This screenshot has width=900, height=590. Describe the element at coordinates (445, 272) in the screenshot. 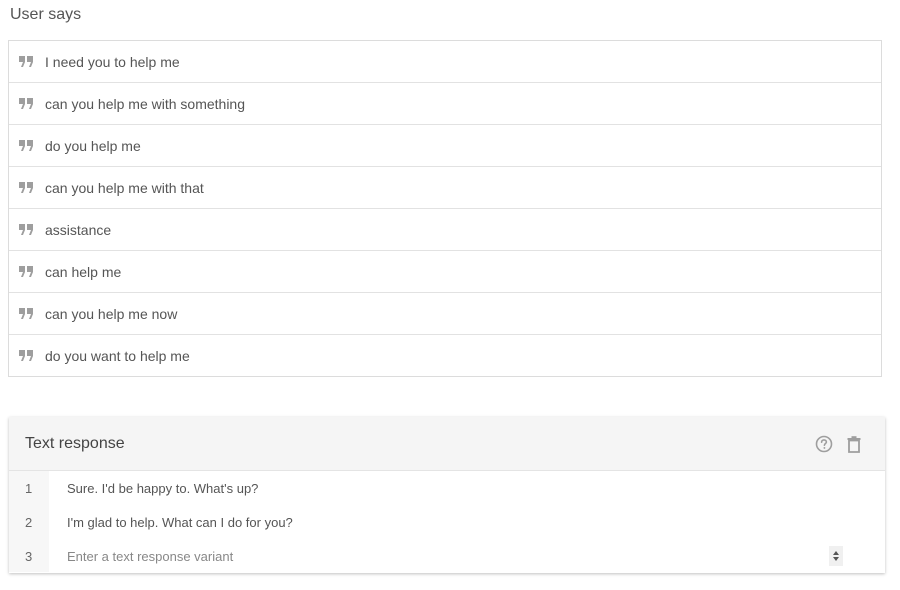

I see `phrase-row: can help me` at that location.